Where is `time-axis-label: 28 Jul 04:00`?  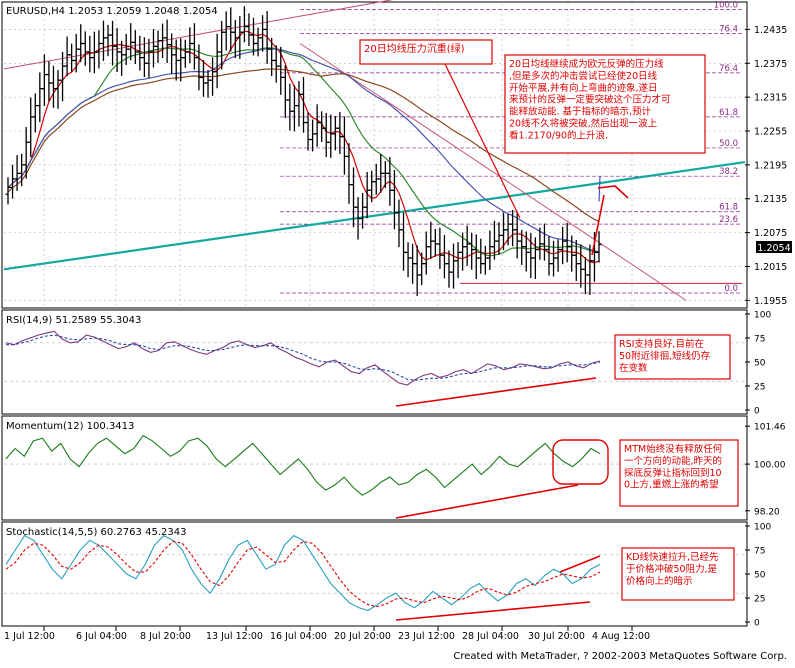 time-axis-label: 28 Jul 04:00 is located at coordinates (490, 636).